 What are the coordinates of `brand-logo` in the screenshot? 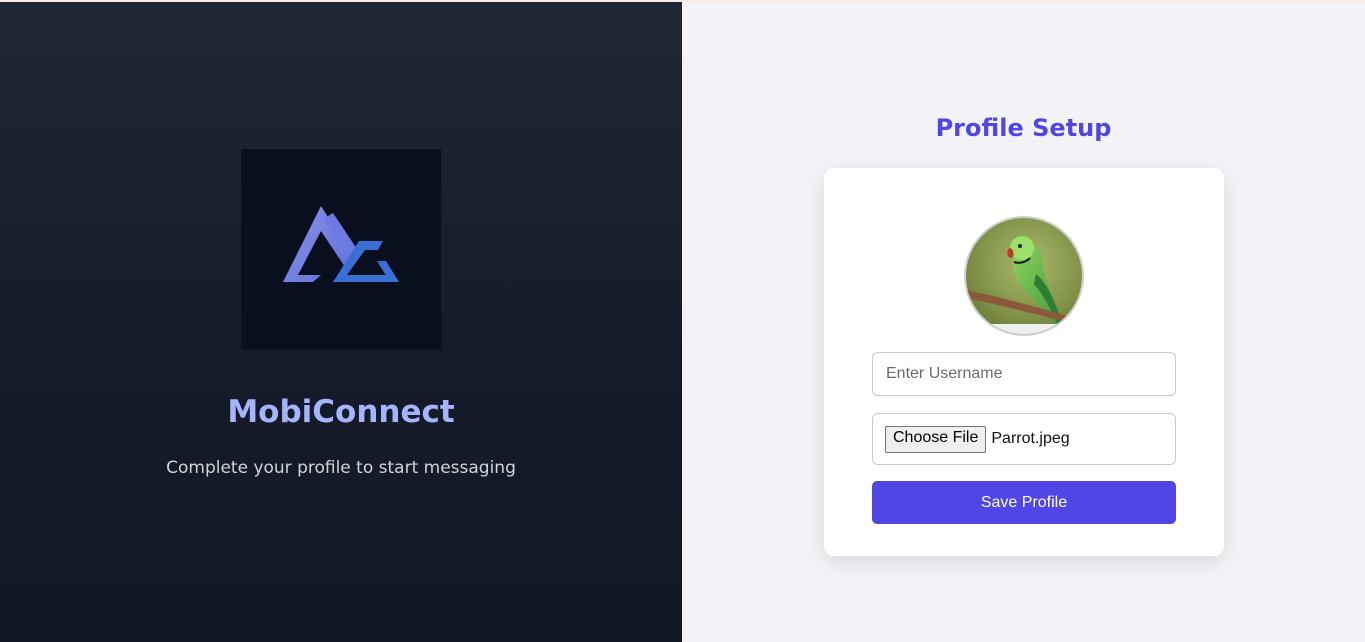 It's located at (341, 249).